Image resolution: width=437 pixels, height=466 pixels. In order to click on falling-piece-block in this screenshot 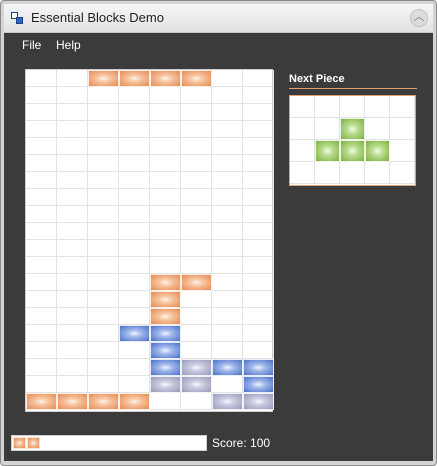, I will do `click(134, 78)`.